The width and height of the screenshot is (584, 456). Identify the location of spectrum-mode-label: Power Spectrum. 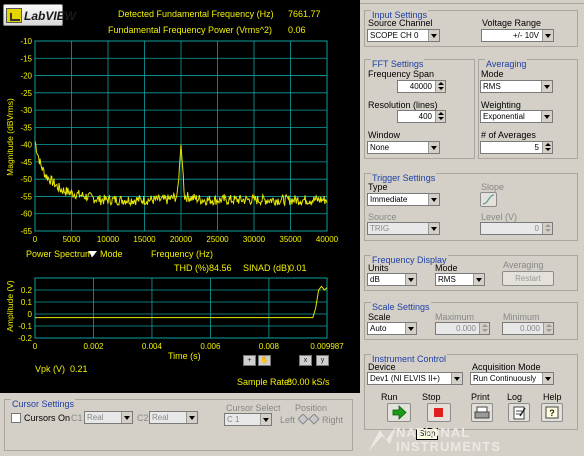
(59, 254).